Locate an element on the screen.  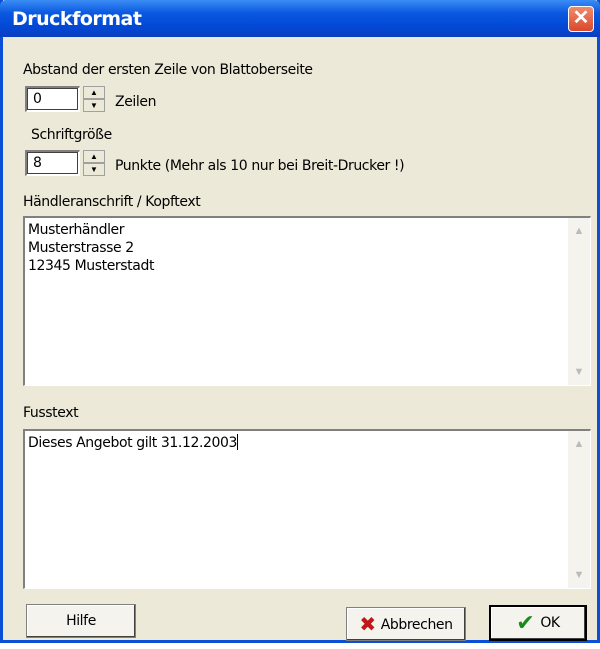
kopftext-label: Händleranschrift / Kopftext is located at coordinates (112, 202).